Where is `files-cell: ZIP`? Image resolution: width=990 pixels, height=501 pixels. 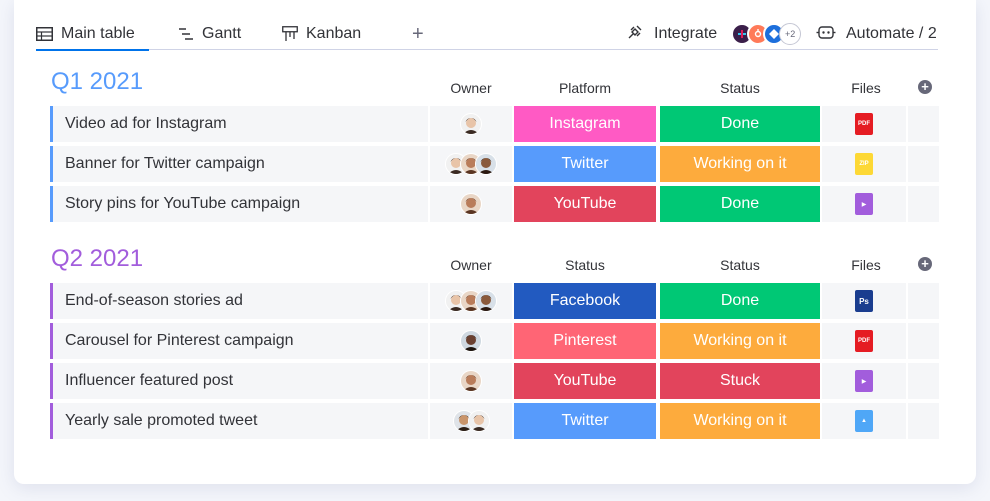
files-cell: ZIP is located at coordinates (864, 164).